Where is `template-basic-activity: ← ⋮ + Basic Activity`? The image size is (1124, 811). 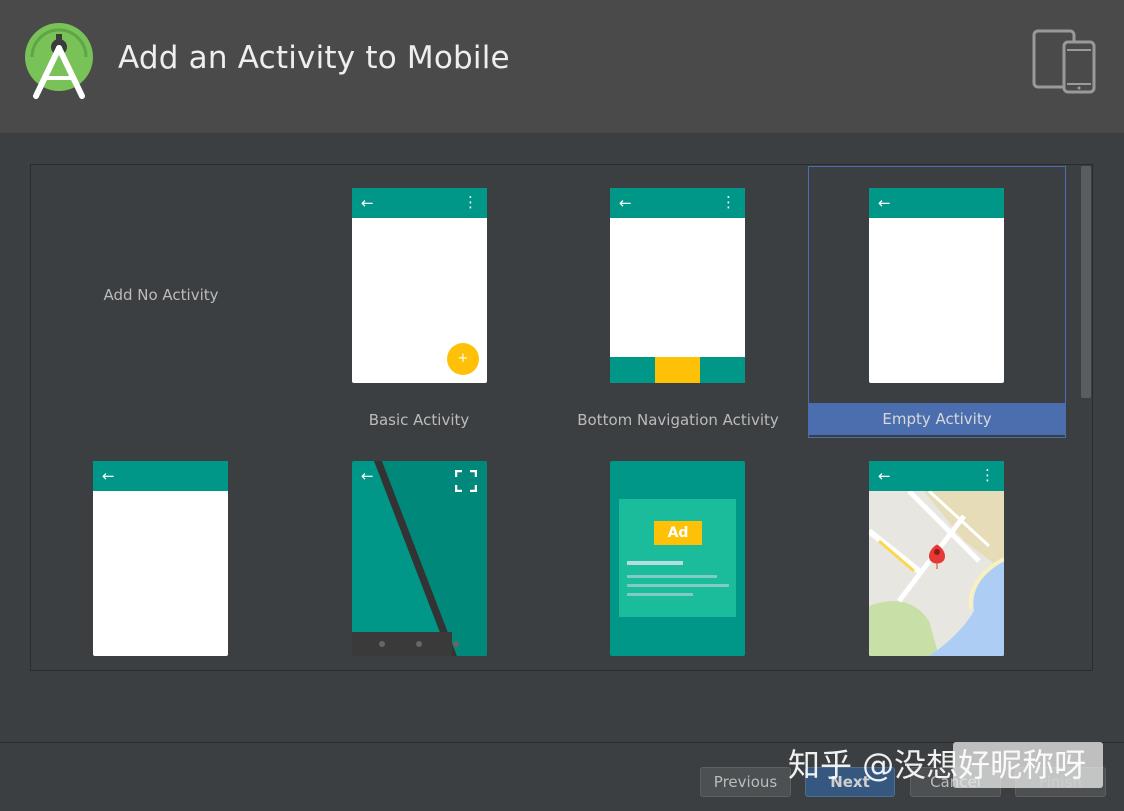
template-basic-activity: ← ⋮ + Basic Activity is located at coordinates (419, 303).